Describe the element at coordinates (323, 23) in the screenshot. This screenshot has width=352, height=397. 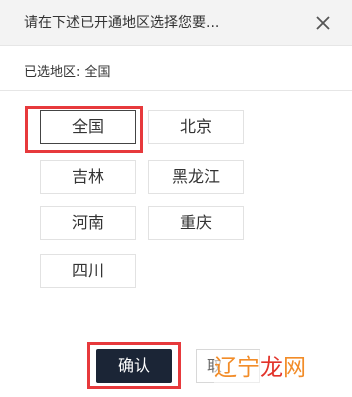
I see `close-icon` at that location.